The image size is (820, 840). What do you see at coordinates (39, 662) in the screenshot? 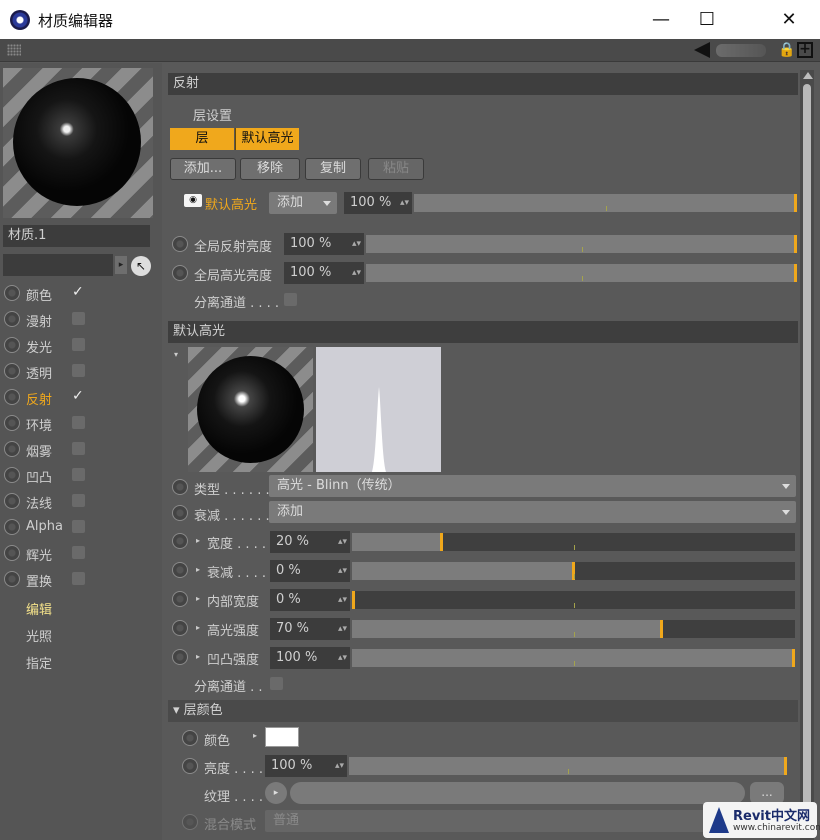
I see `extra-item: 指定` at bounding box center [39, 662].